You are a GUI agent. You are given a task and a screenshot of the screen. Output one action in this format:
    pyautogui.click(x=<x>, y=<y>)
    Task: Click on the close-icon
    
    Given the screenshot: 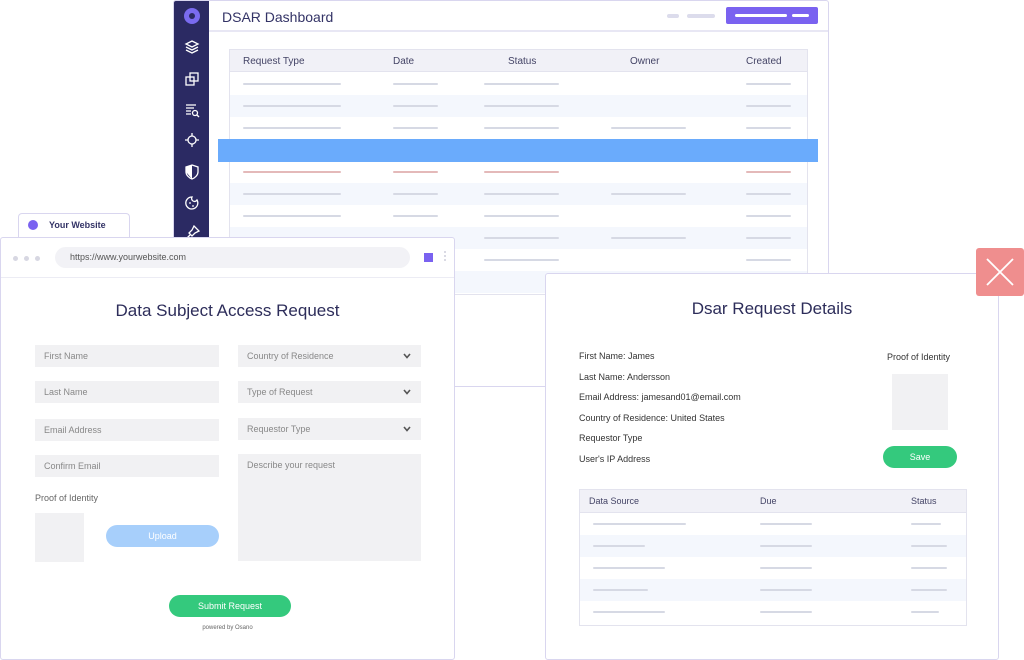 What is the action you would take?
    pyautogui.click(x=1000, y=272)
    